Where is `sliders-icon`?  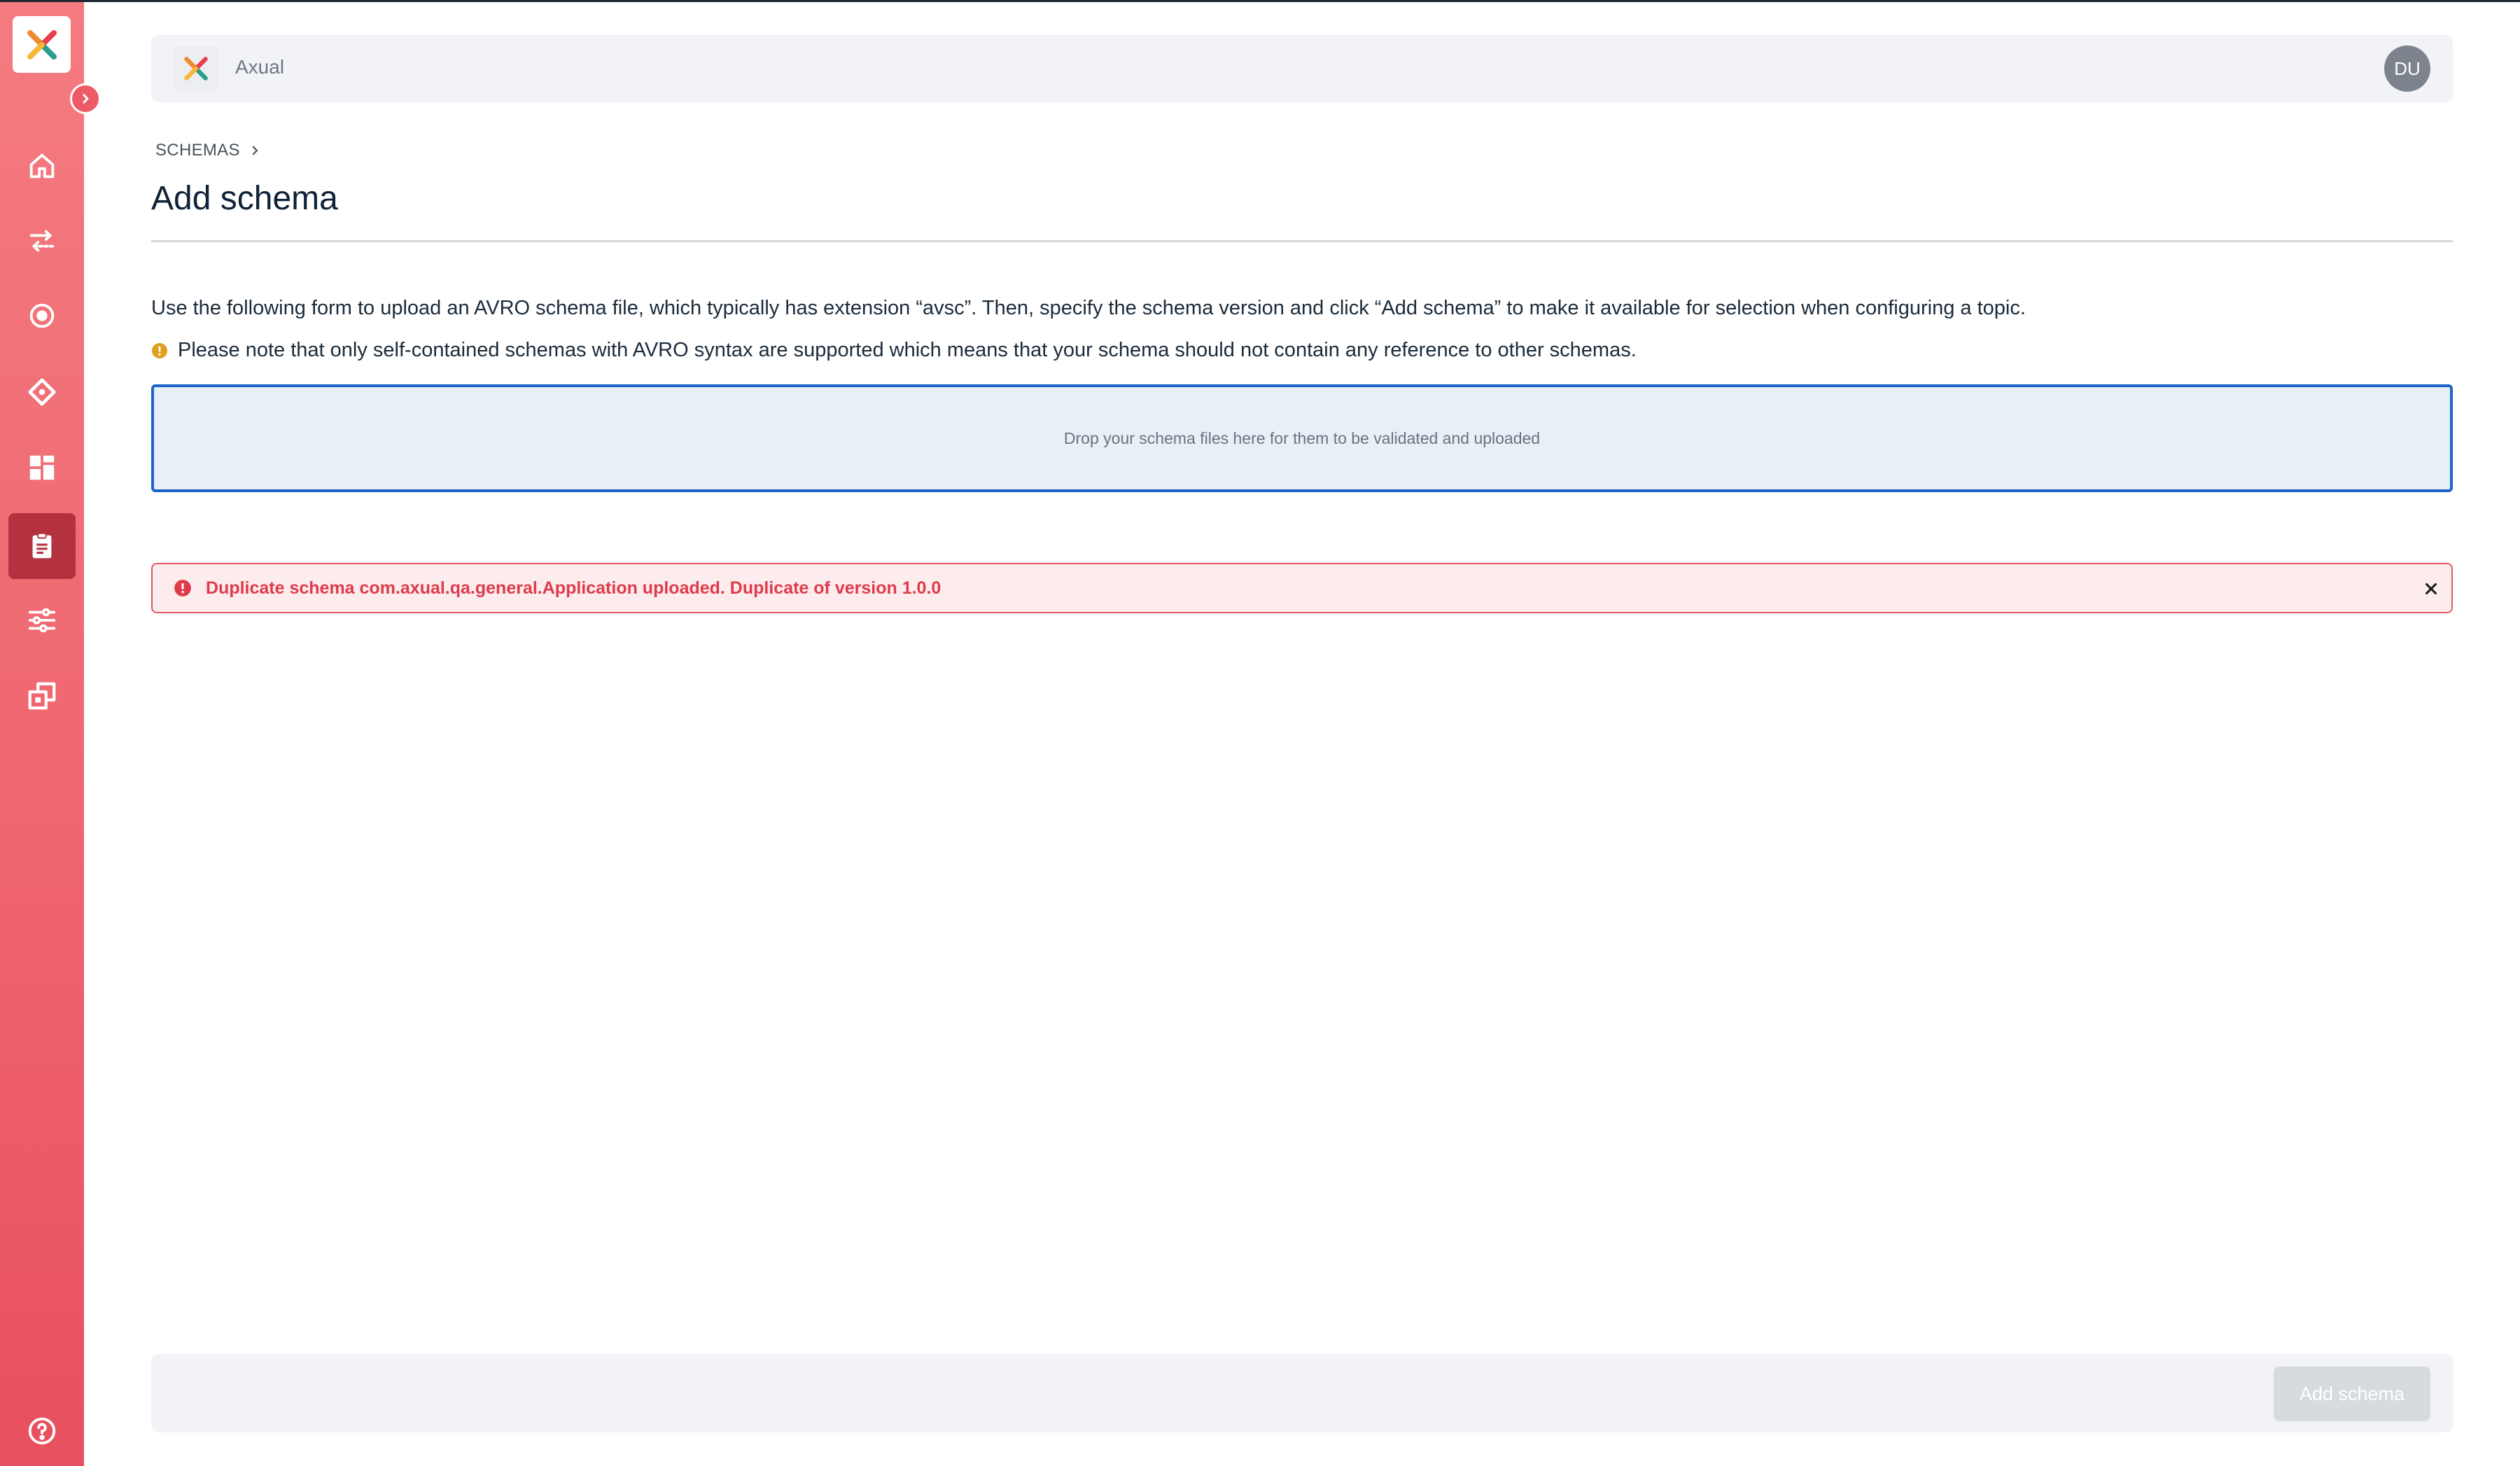 sliders-icon is located at coordinates (42, 620).